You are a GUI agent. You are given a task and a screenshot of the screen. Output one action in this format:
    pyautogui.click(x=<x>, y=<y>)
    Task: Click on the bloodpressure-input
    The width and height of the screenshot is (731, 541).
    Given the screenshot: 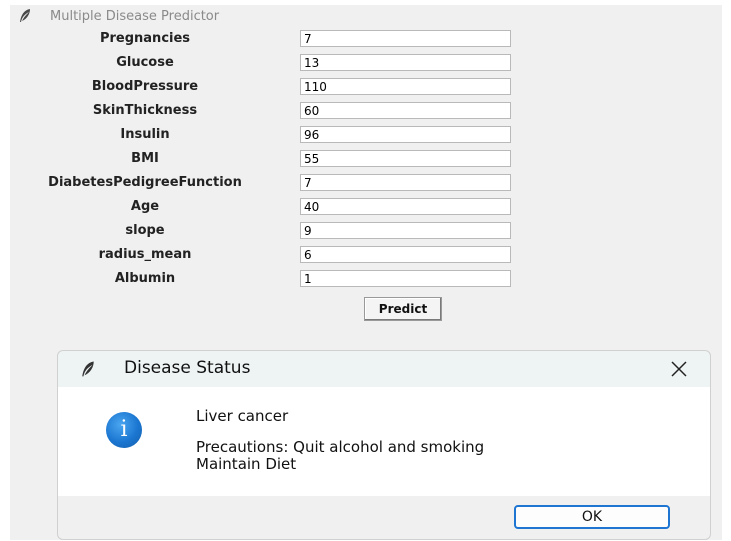 What is the action you would take?
    pyautogui.click(x=405, y=86)
    